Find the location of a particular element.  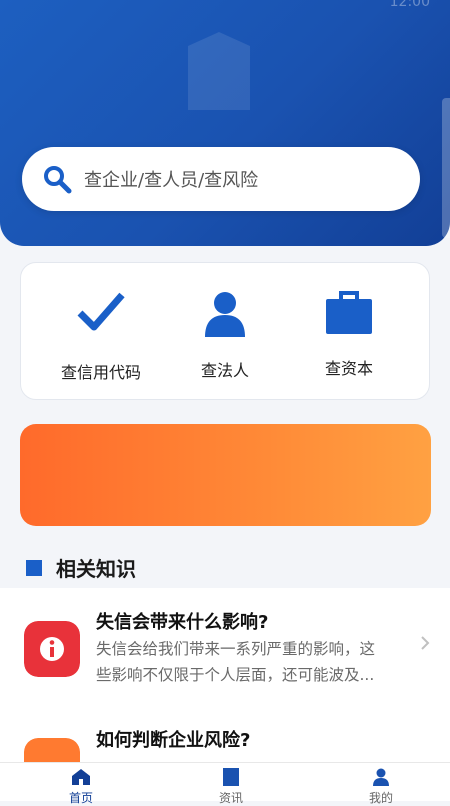

tab-label: 资讯 is located at coordinates (230, 798).